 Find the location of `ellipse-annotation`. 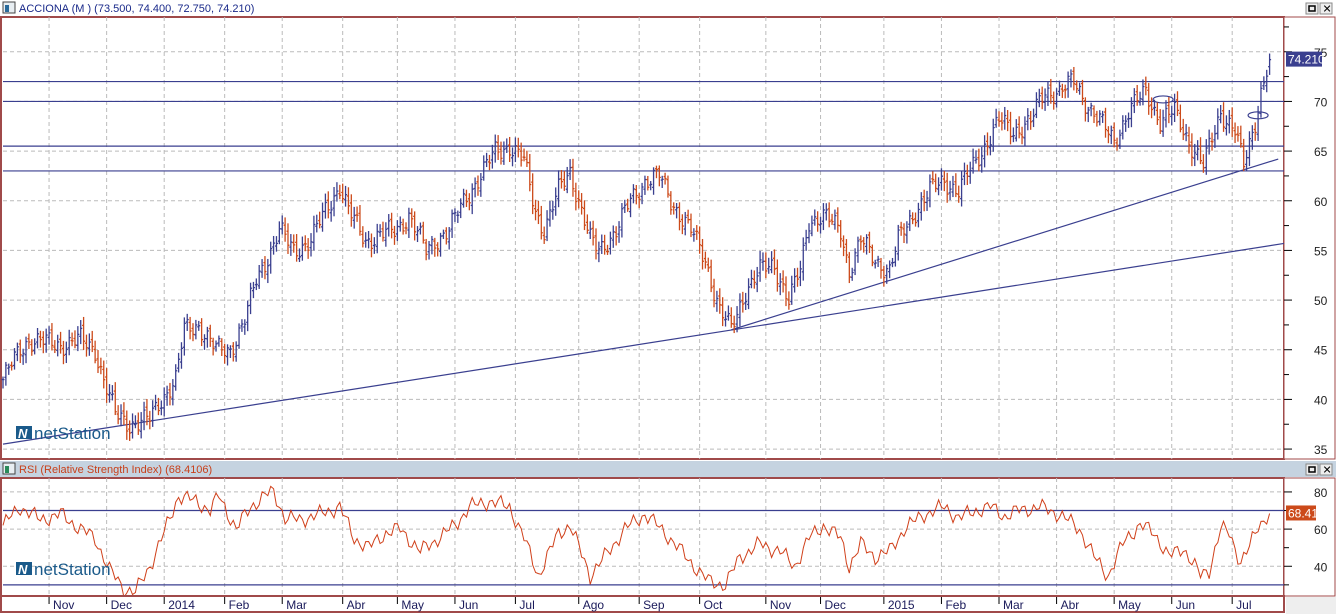

ellipse-annotation is located at coordinates (1163, 99).